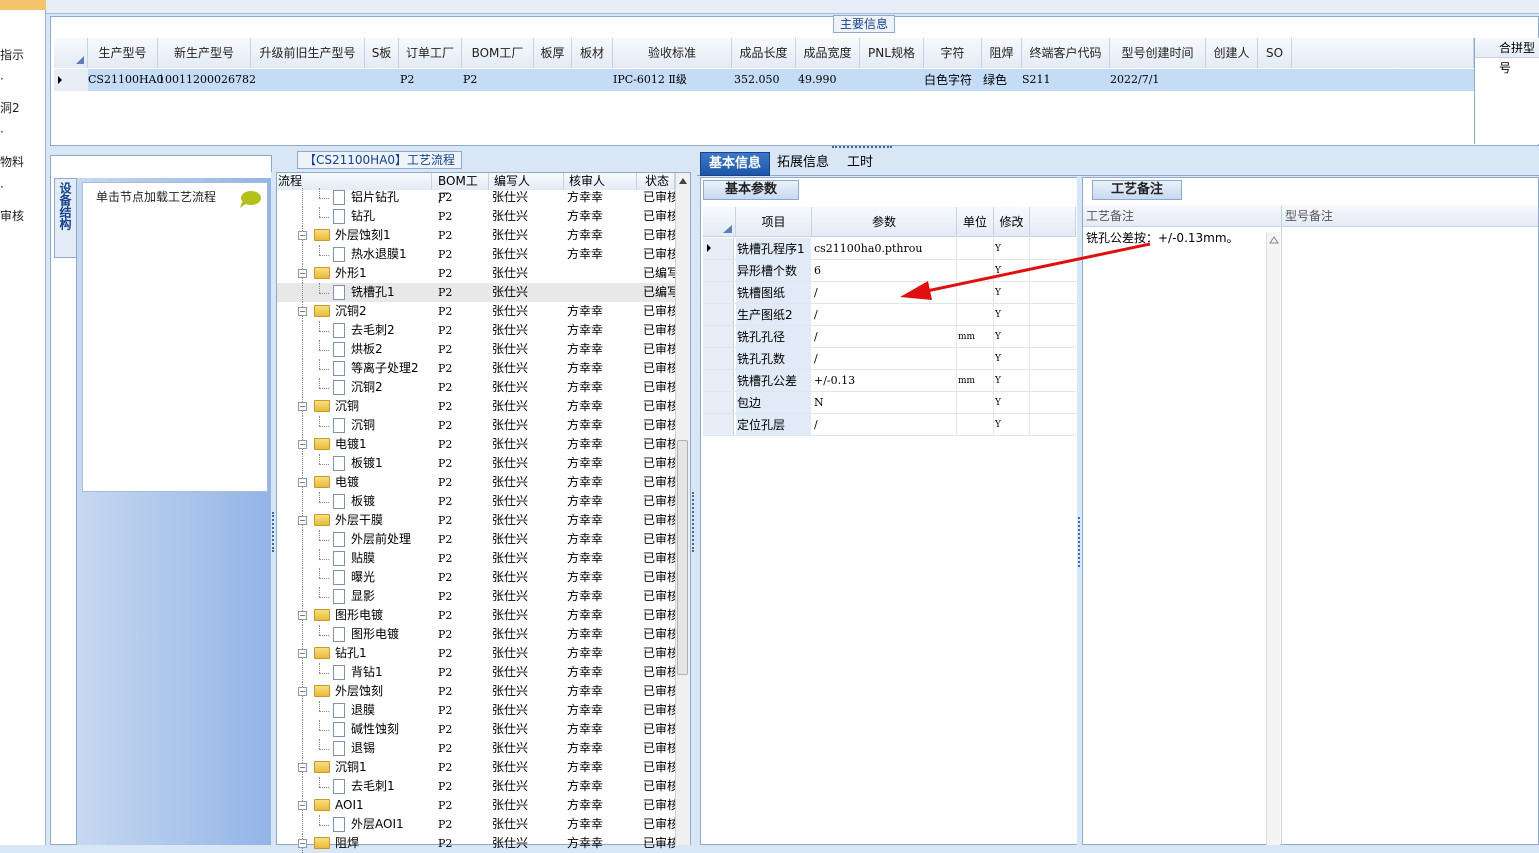 This screenshot has width=1539, height=853. What do you see at coordinates (1137, 190) in the screenshot?
I see `process-notes-tab: 工艺备注` at bounding box center [1137, 190].